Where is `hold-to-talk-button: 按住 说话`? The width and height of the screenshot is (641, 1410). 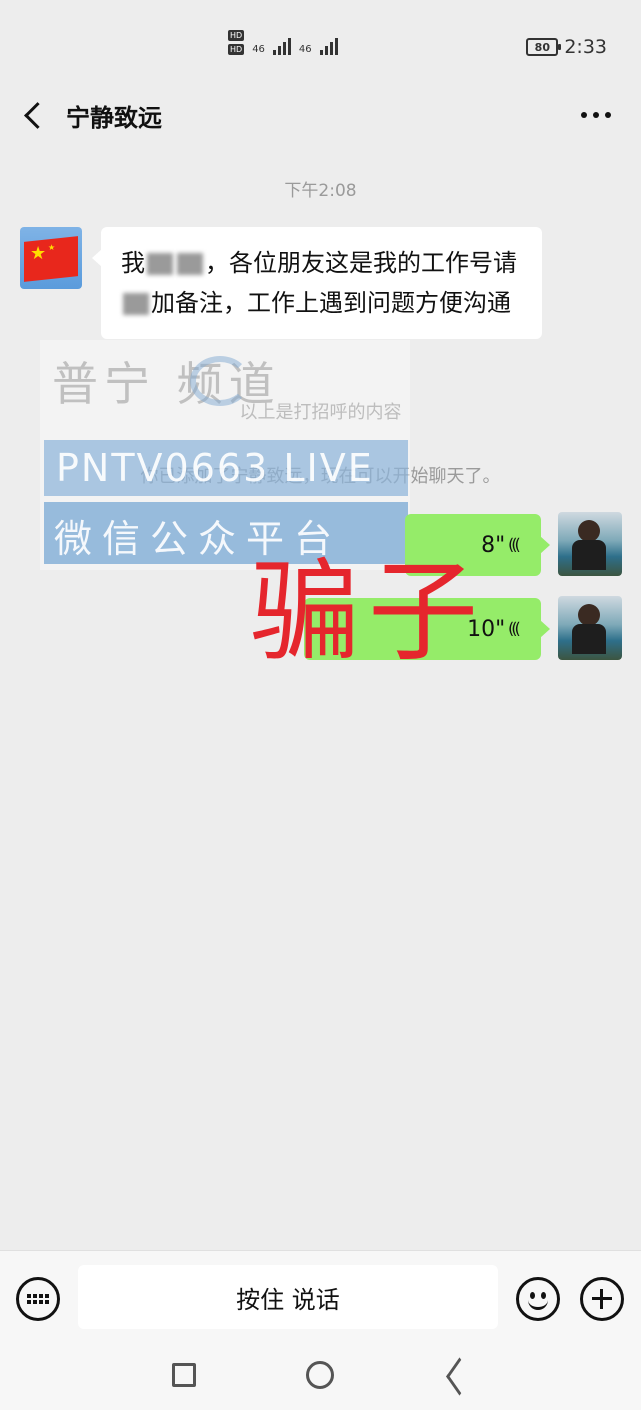 hold-to-talk-button: 按住 说话 is located at coordinates (288, 1297).